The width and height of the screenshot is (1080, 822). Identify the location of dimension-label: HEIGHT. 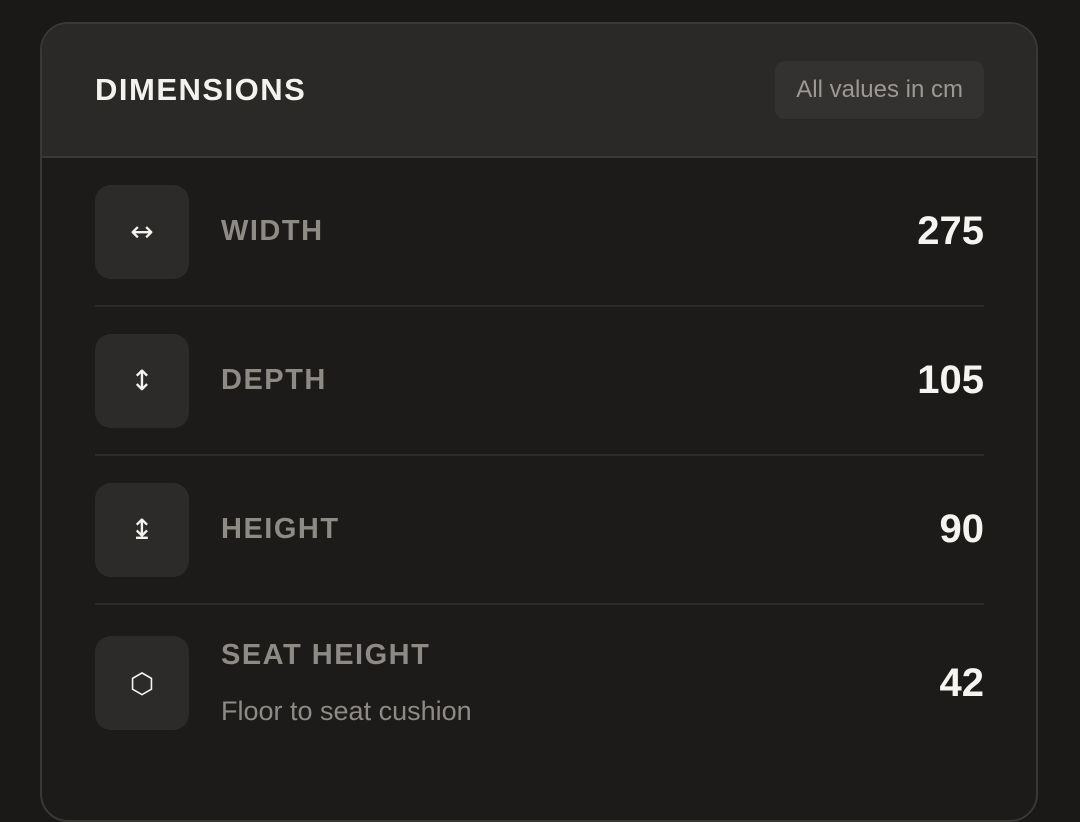
(280, 529).